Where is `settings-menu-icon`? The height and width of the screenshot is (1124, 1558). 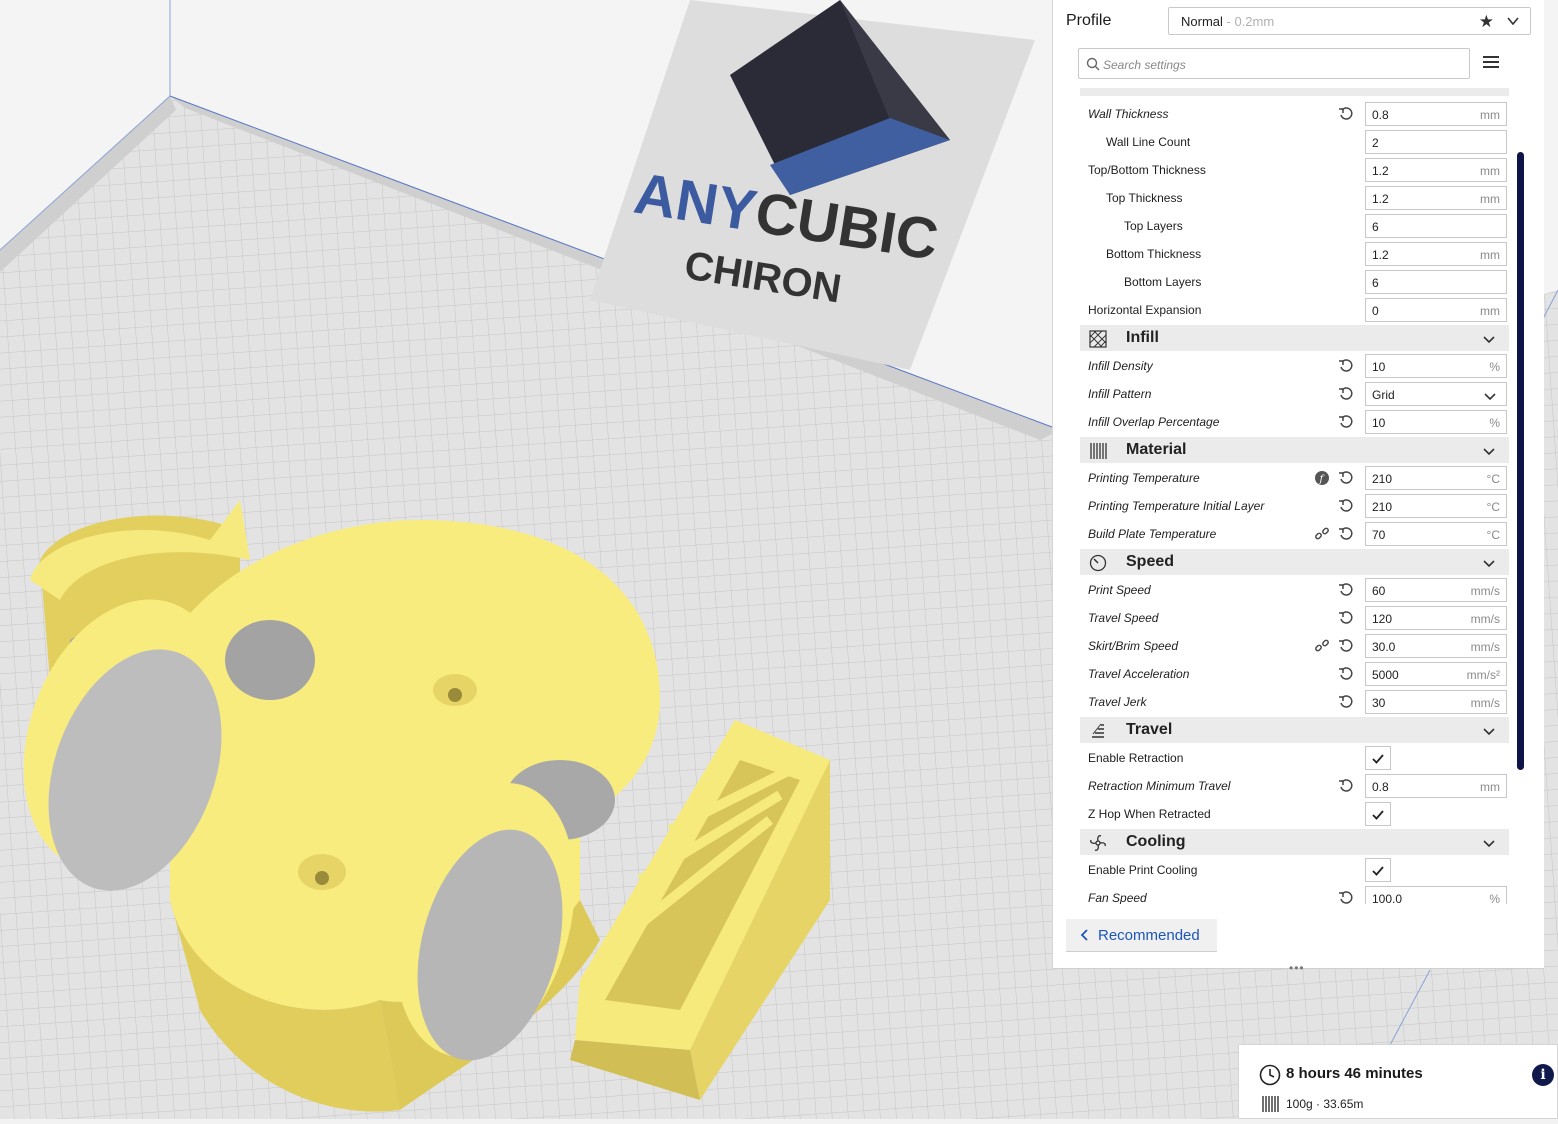
settings-menu-icon is located at coordinates (1491, 63).